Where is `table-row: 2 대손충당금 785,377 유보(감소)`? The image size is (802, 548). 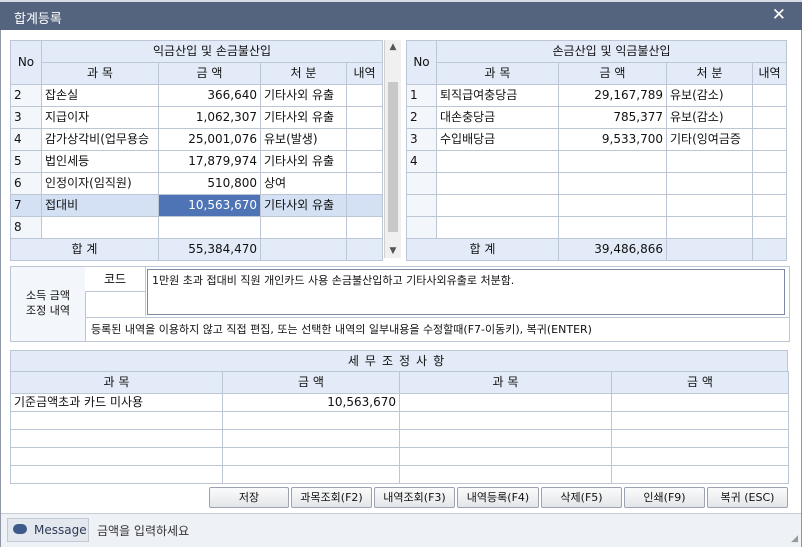
table-row: 2 대손충당금 785,377 유보(감소) is located at coordinates (597, 117).